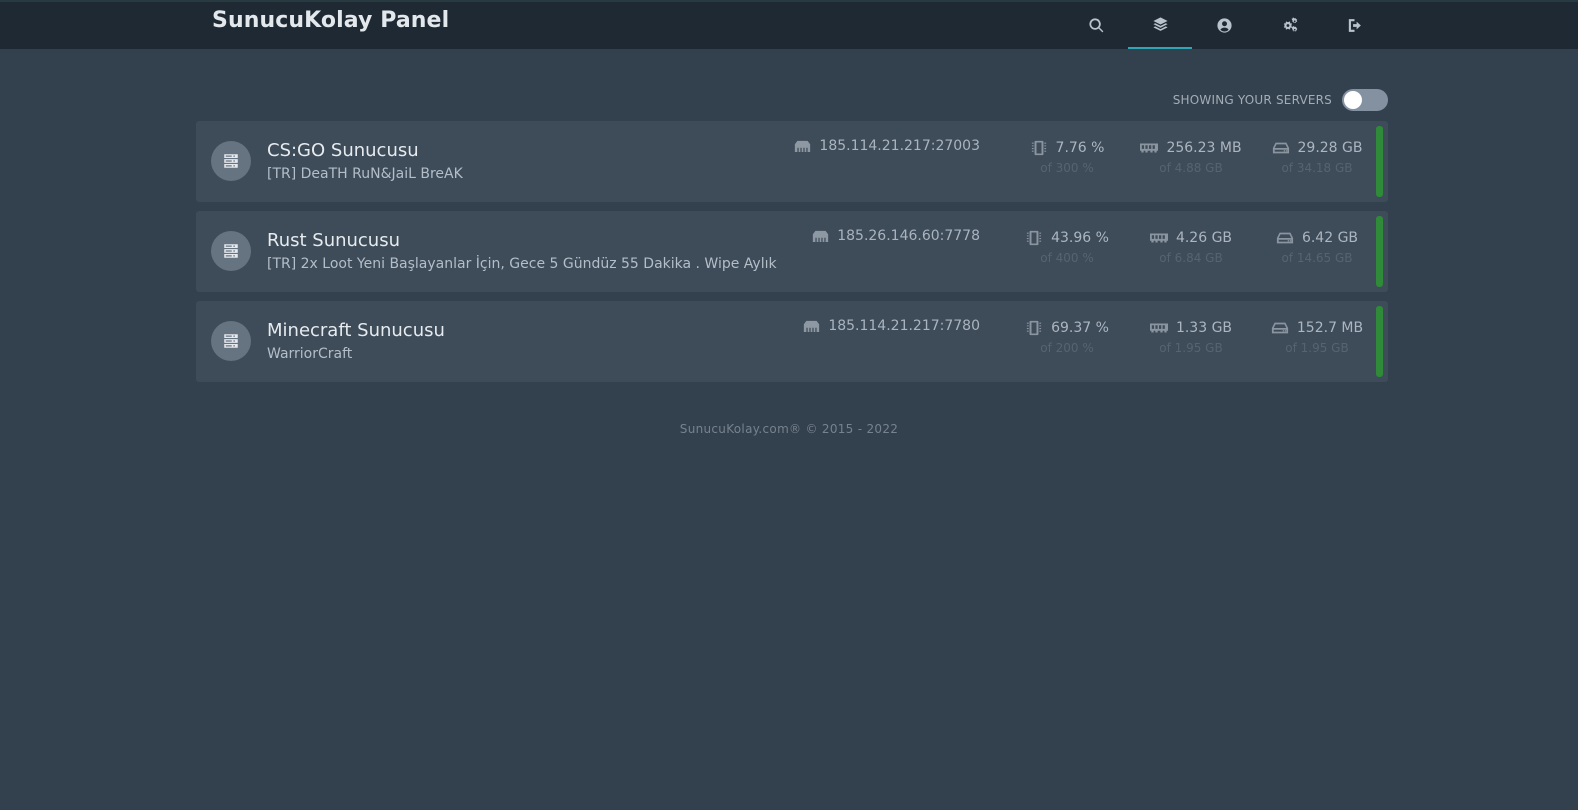 Image resolution: width=1578 pixels, height=810 pixels. I want to click on server-address: 185.114.21.217:27003, so click(887, 146).